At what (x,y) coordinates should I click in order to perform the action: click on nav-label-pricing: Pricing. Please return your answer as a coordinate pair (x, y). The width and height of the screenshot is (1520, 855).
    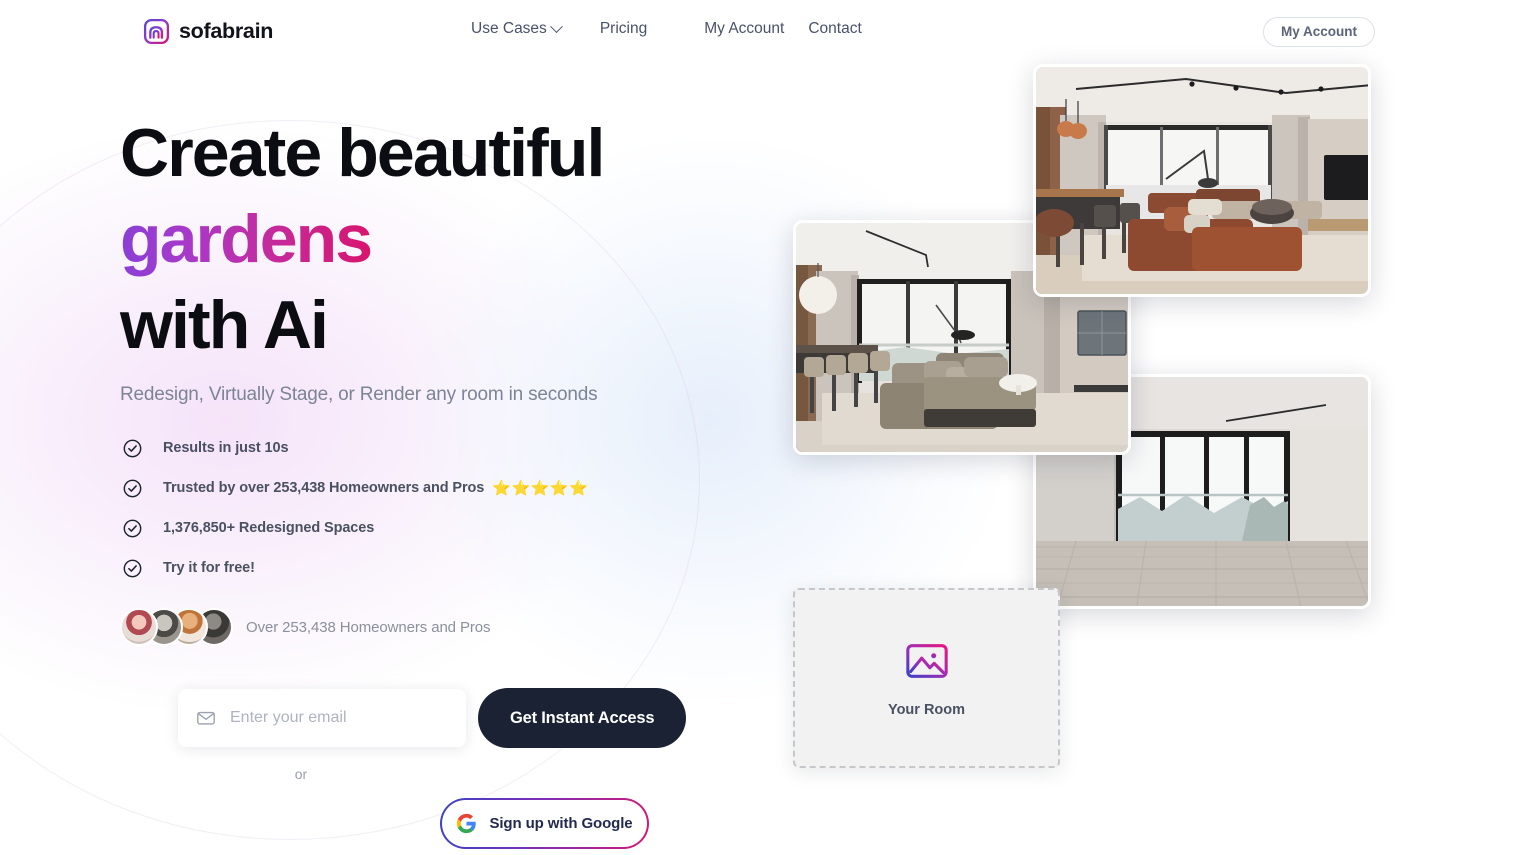
    Looking at the image, I should click on (623, 28).